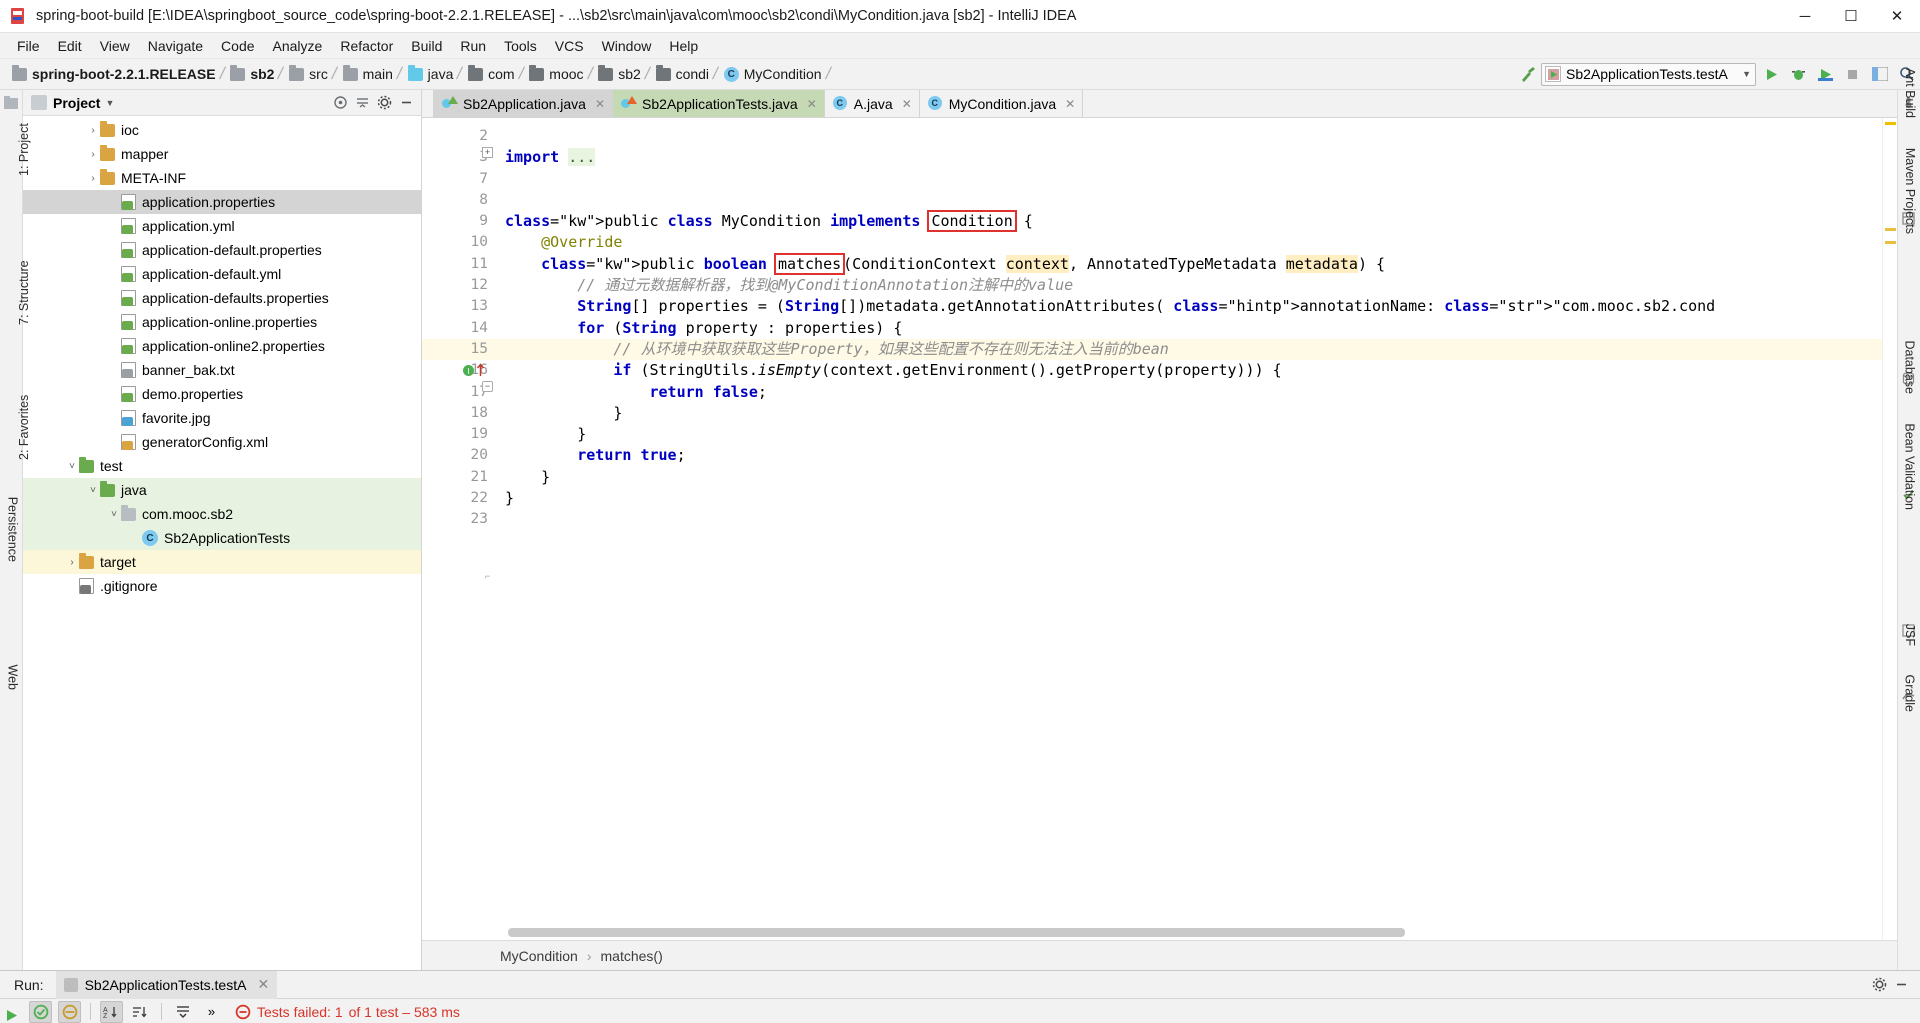 This screenshot has height=1023, width=1920. Describe the element at coordinates (555, 74) in the screenshot. I see `breadcrumb-item-mooc: mooc` at that location.